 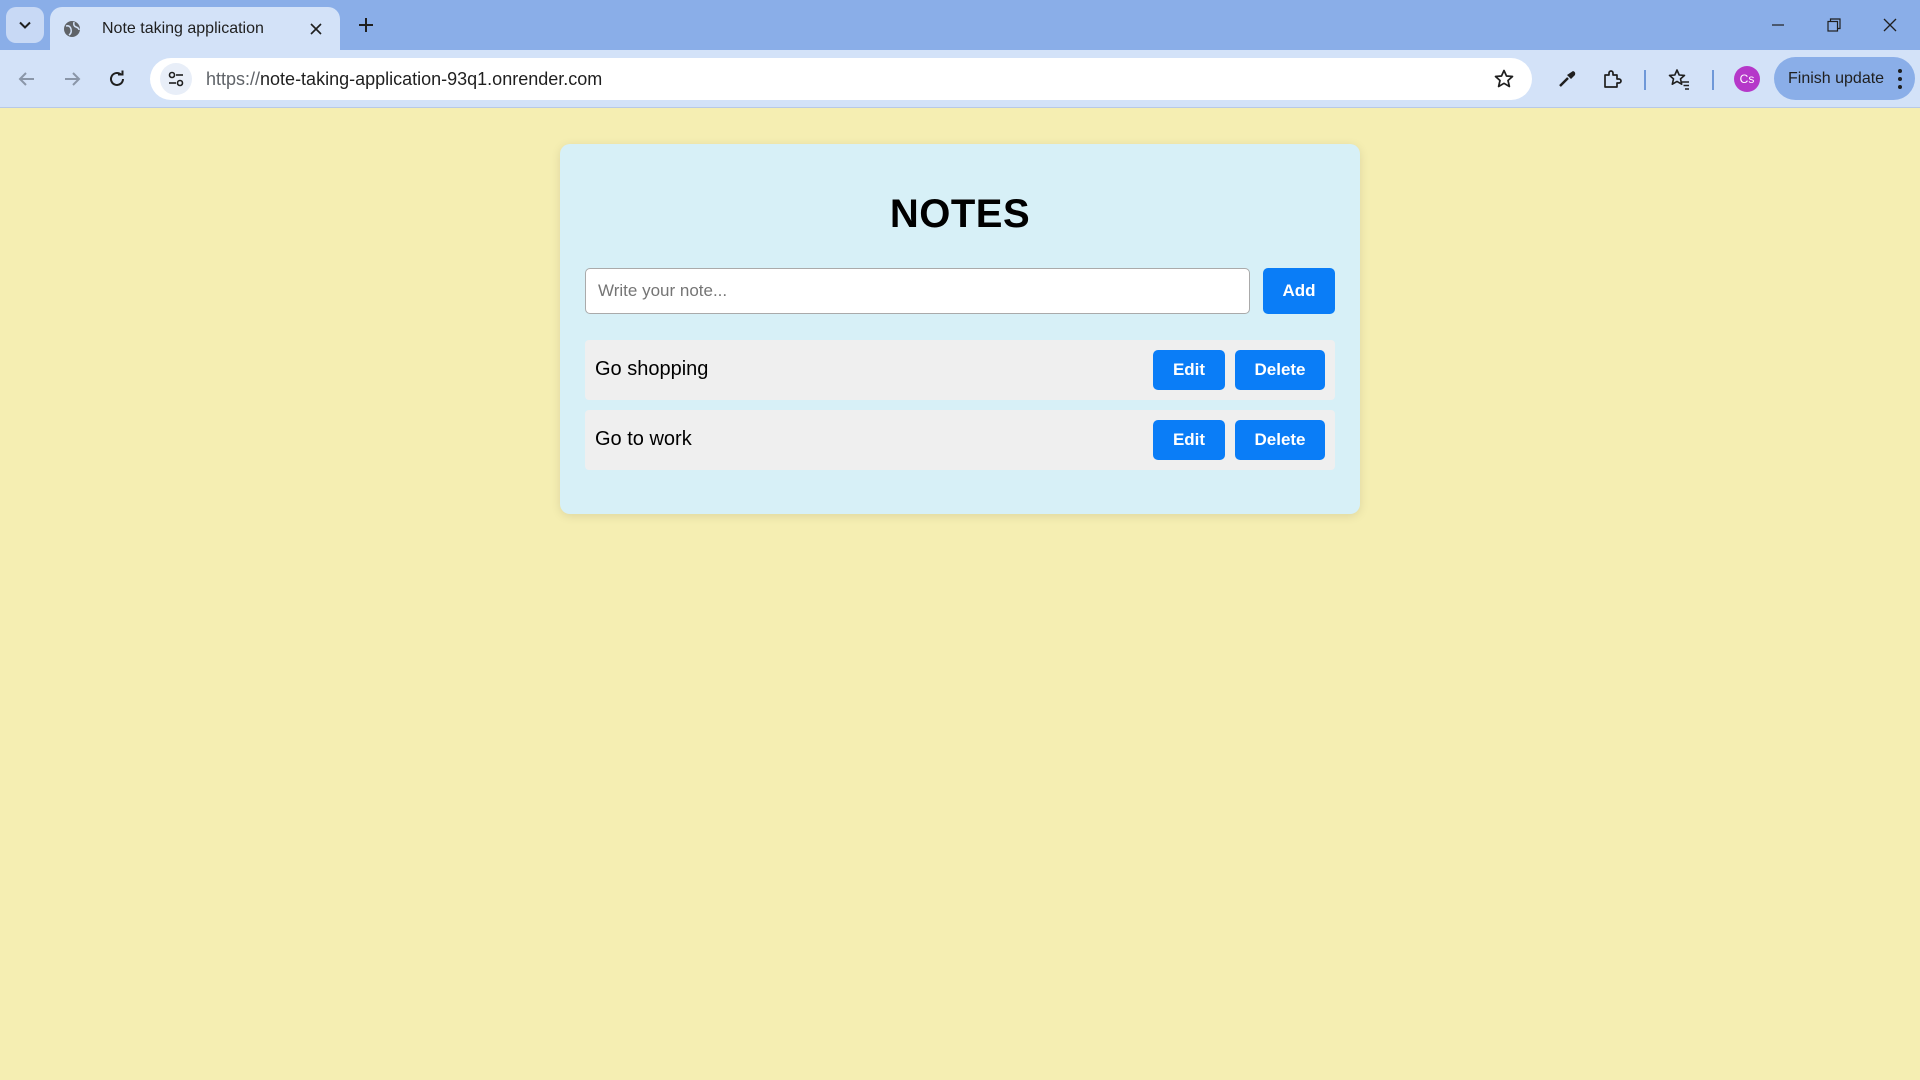 I want to click on reload-button, so click(x=117, y=79).